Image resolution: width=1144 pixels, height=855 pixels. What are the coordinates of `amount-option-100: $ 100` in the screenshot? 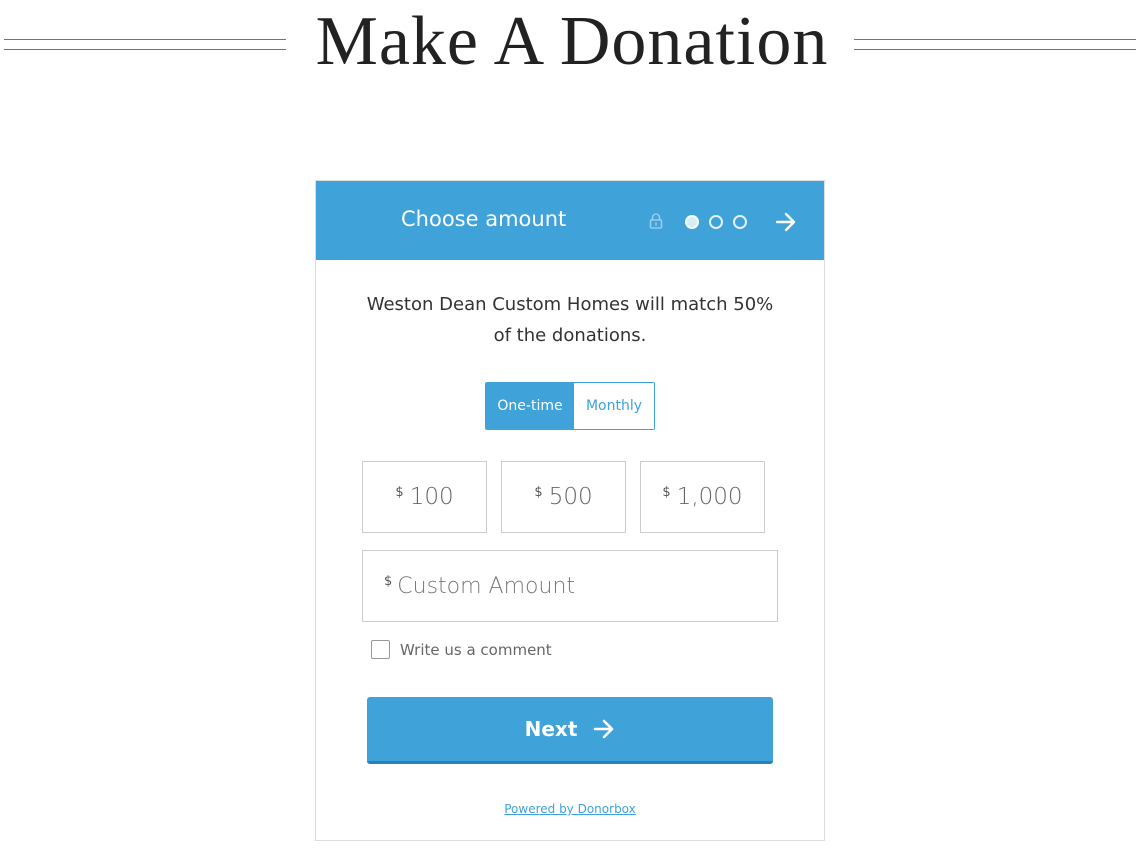 It's located at (424, 497).